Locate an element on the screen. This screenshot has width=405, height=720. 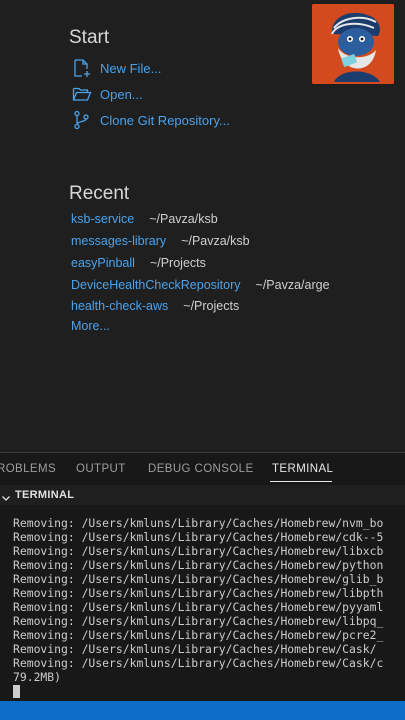
recent-item: health-check-aws ~/Projects is located at coordinates (155, 306).